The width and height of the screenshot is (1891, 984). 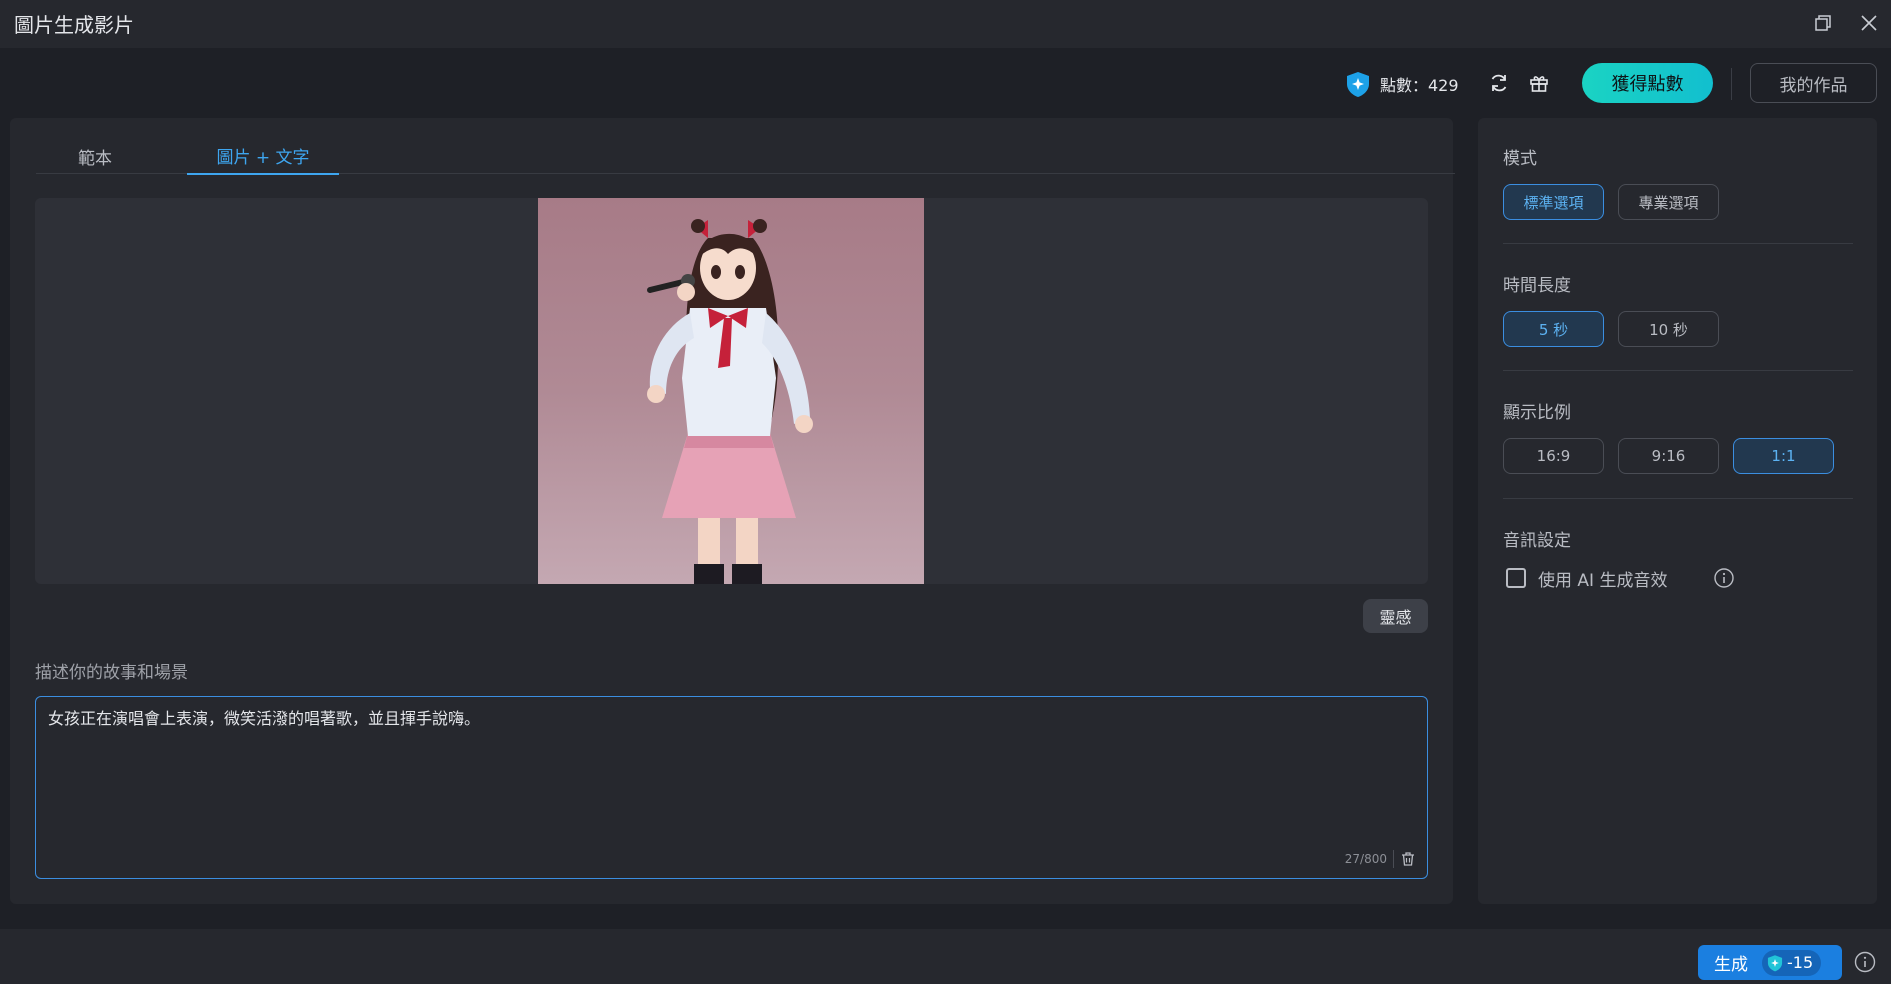 What do you see at coordinates (945, 24) in the screenshot?
I see `title-bar: 圖片生成影片` at bounding box center [945, 24].